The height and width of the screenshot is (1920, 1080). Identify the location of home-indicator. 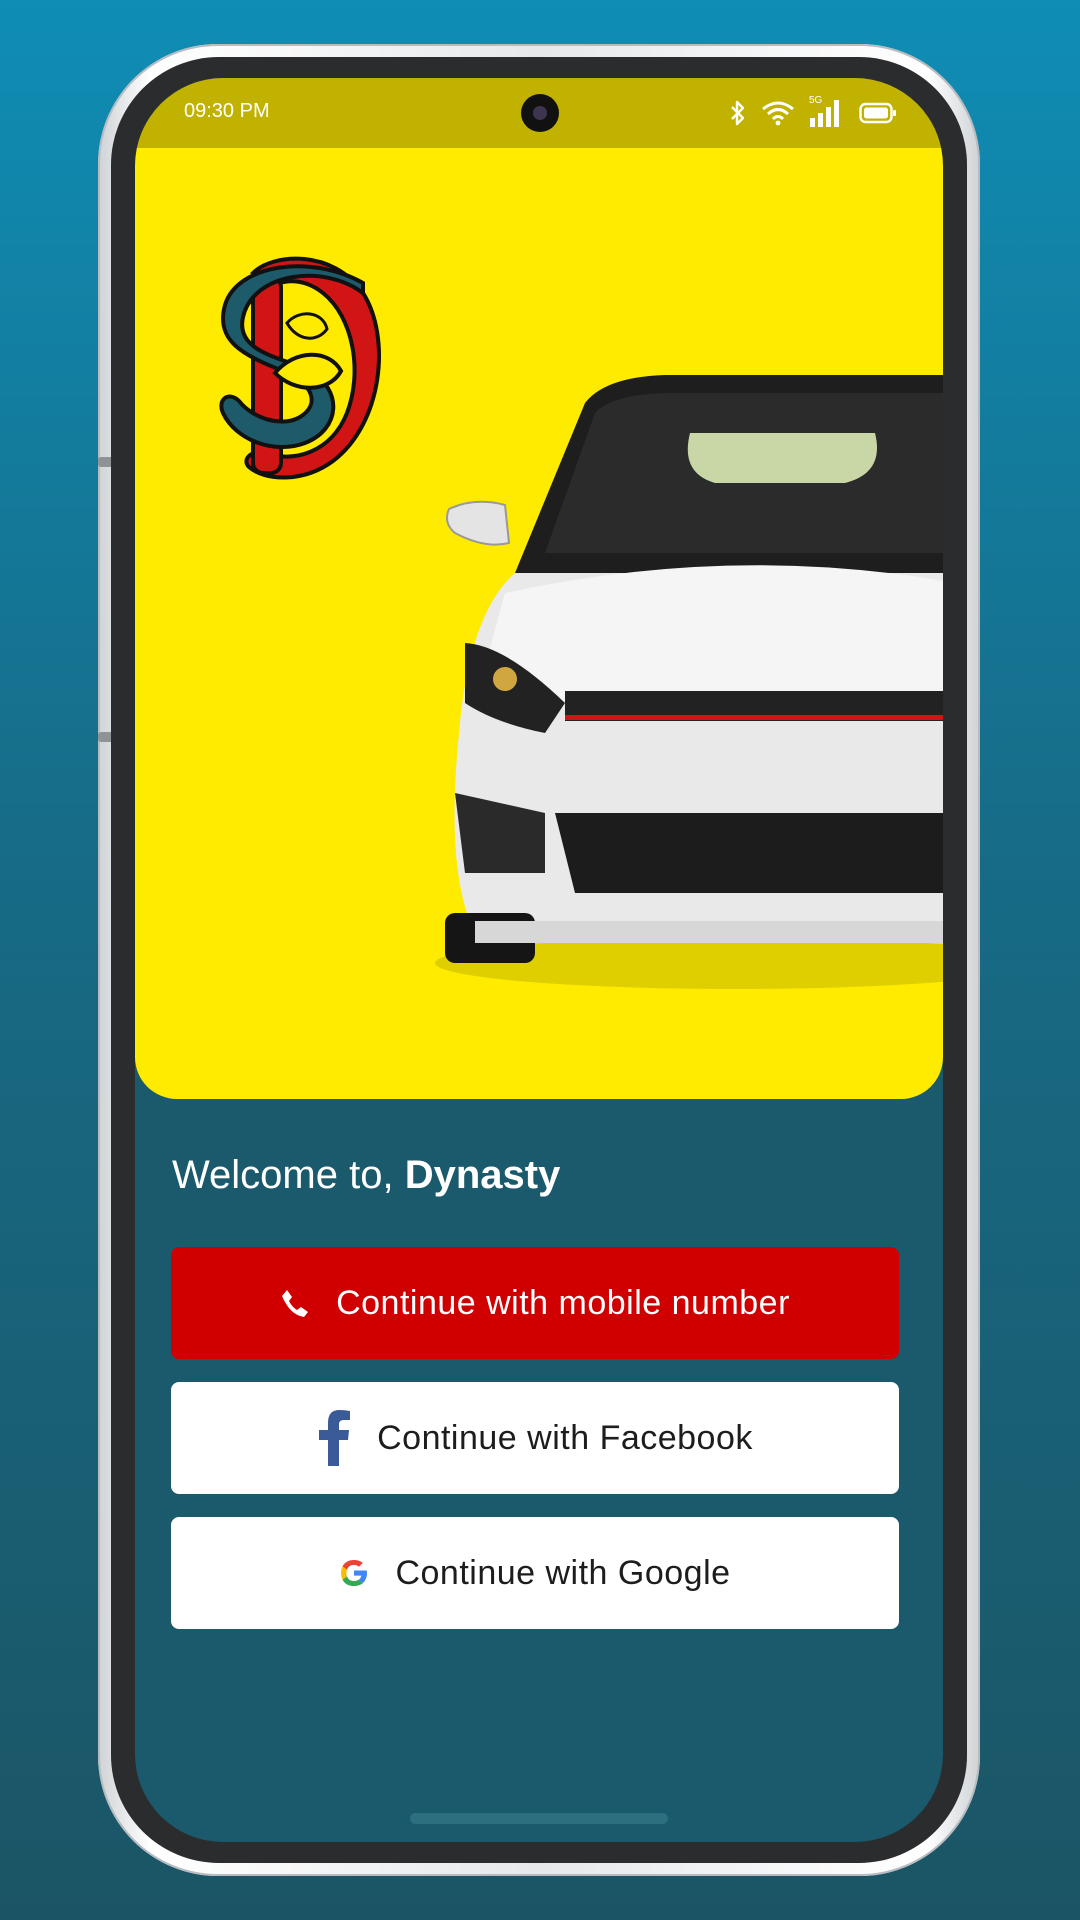
(539, 1818).